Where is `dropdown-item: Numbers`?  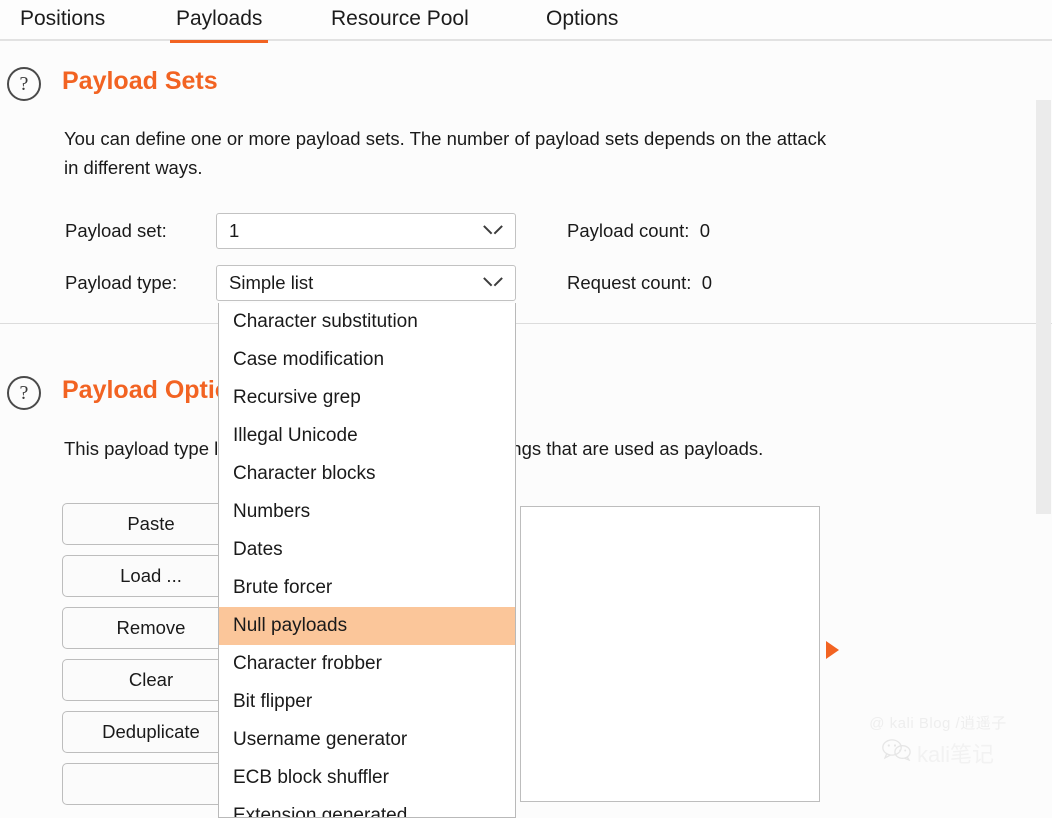
dropdown-item: Numbers is located at coordinates (367, 512).